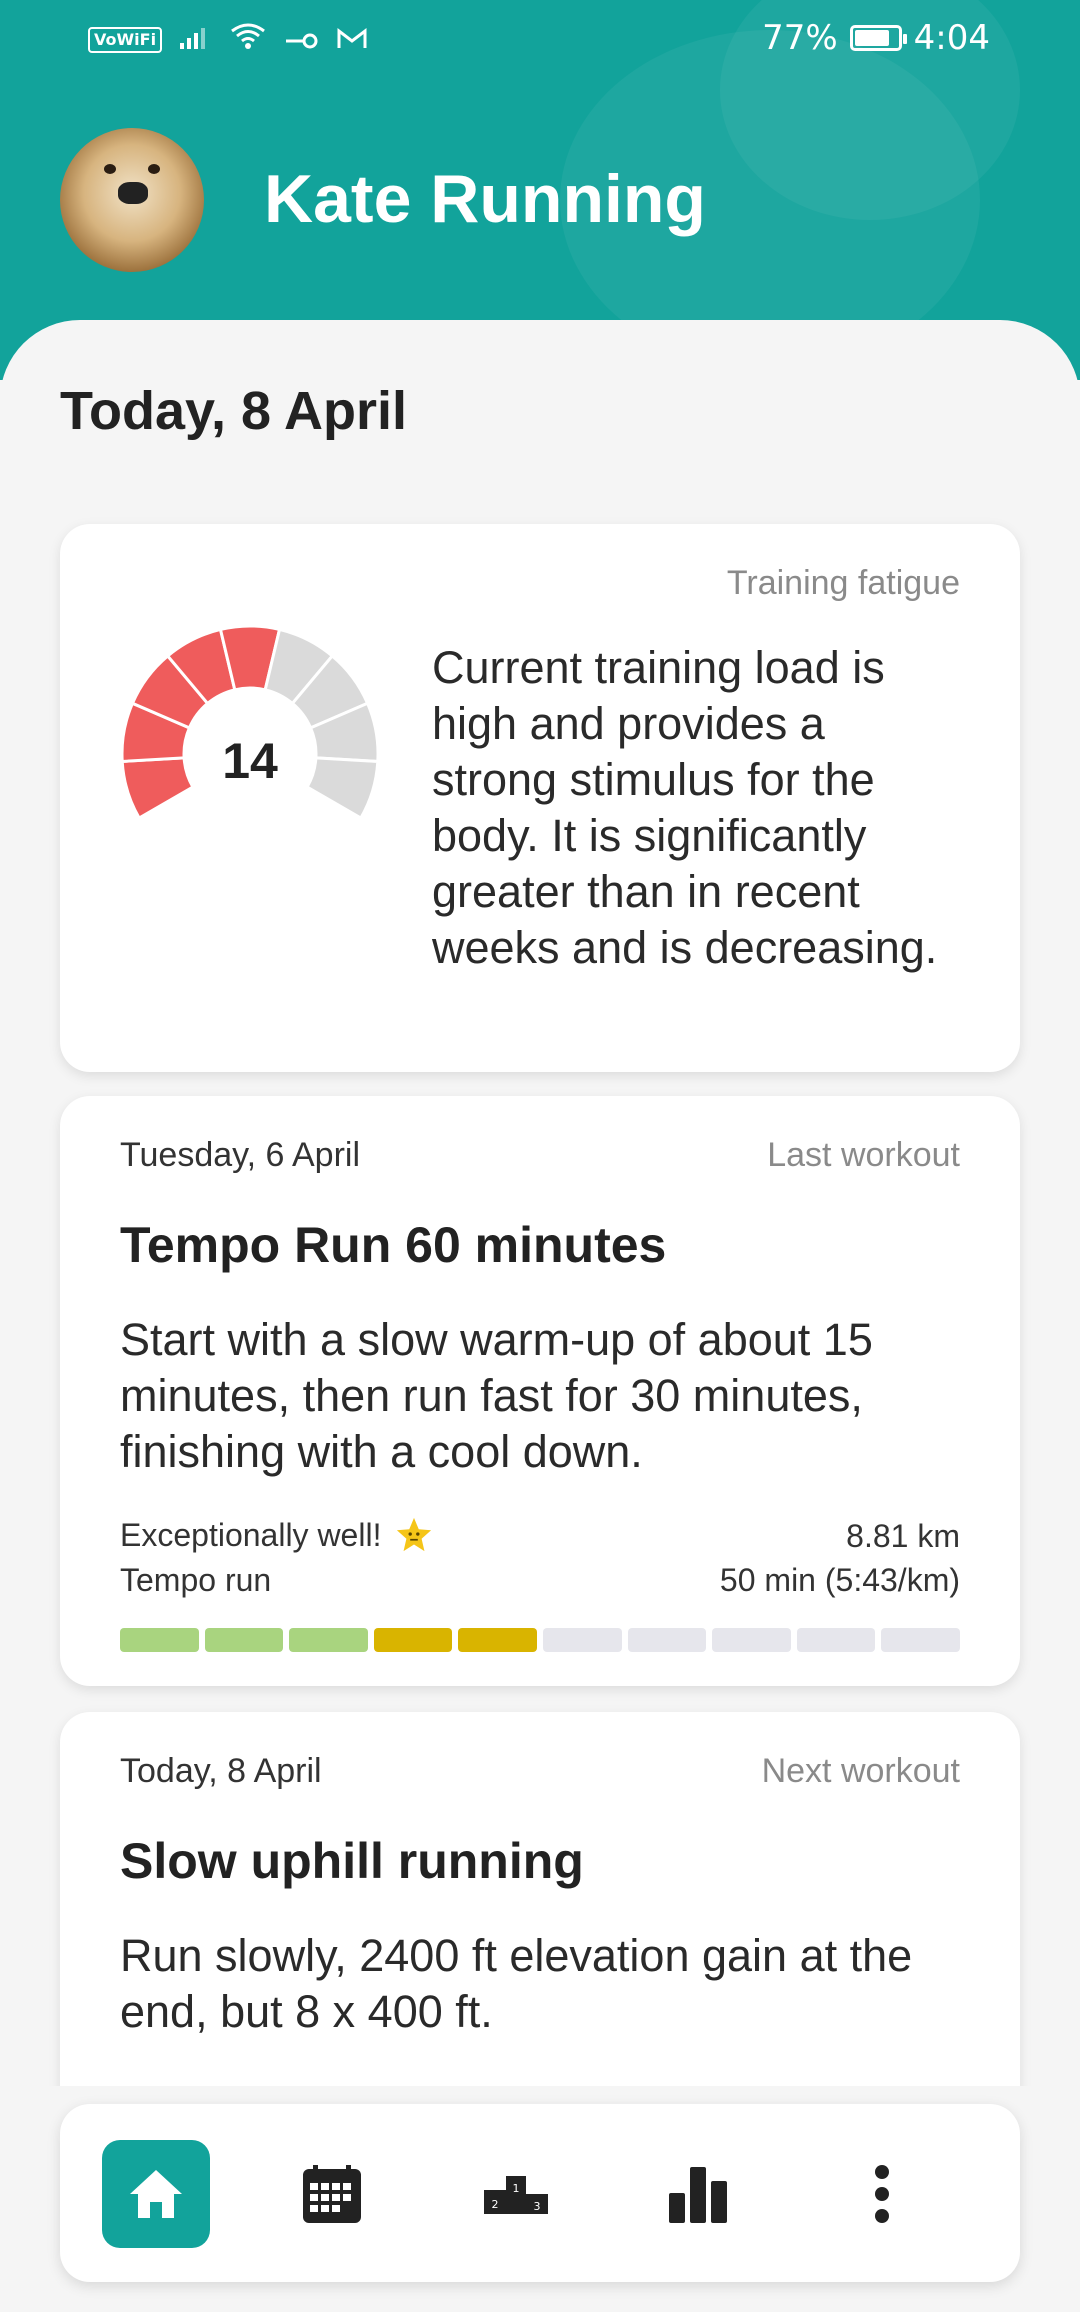 The width and height of the screenshot is (1080, 2312). I want to click on podium-icon: 2 1 3, so click(516, 2195).